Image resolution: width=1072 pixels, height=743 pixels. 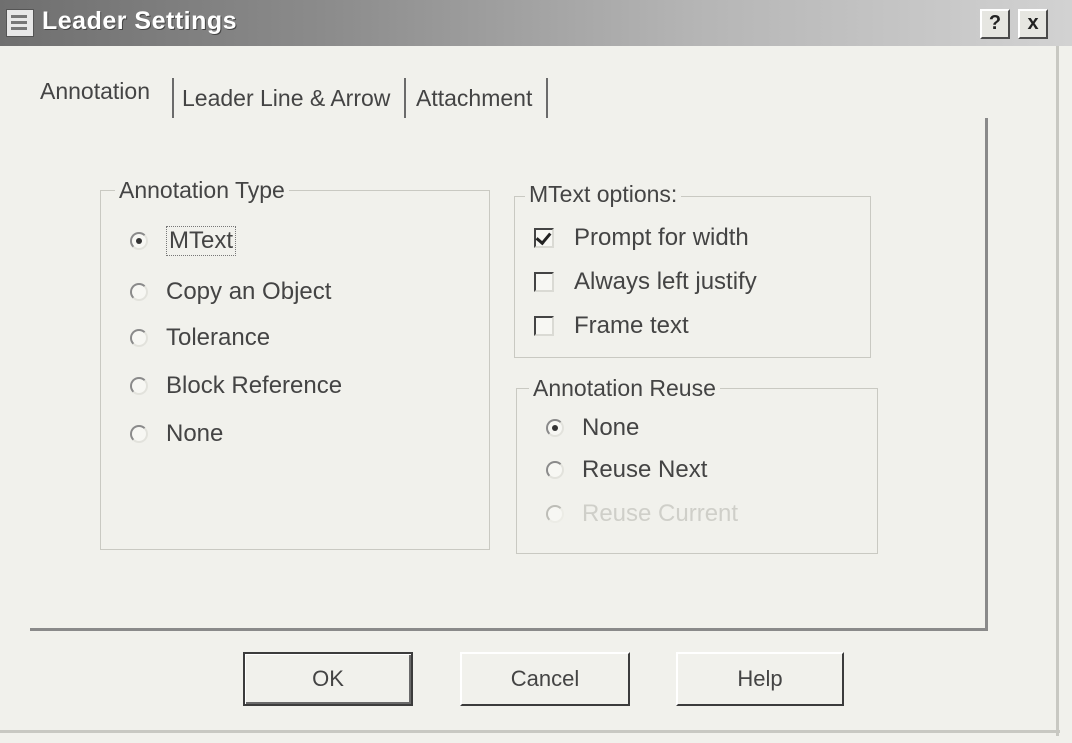 I want to click on radio-copy-an-object: Copy an Object, so click(x=230, y=292).